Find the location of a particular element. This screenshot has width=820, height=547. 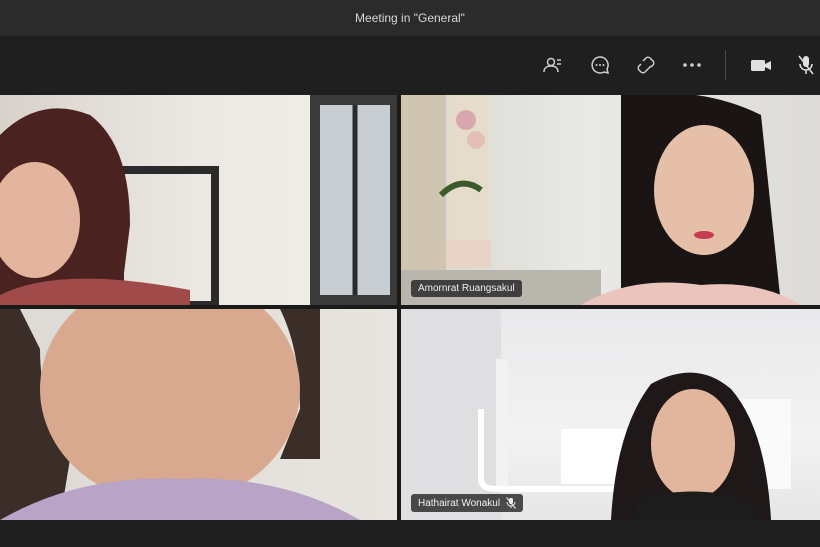

chat-icon is located at coordinates (600, 65).